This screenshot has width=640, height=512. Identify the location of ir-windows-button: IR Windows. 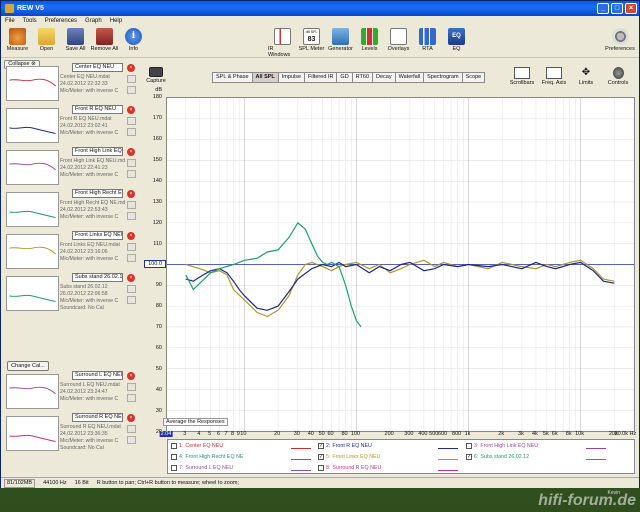
(282, 43).